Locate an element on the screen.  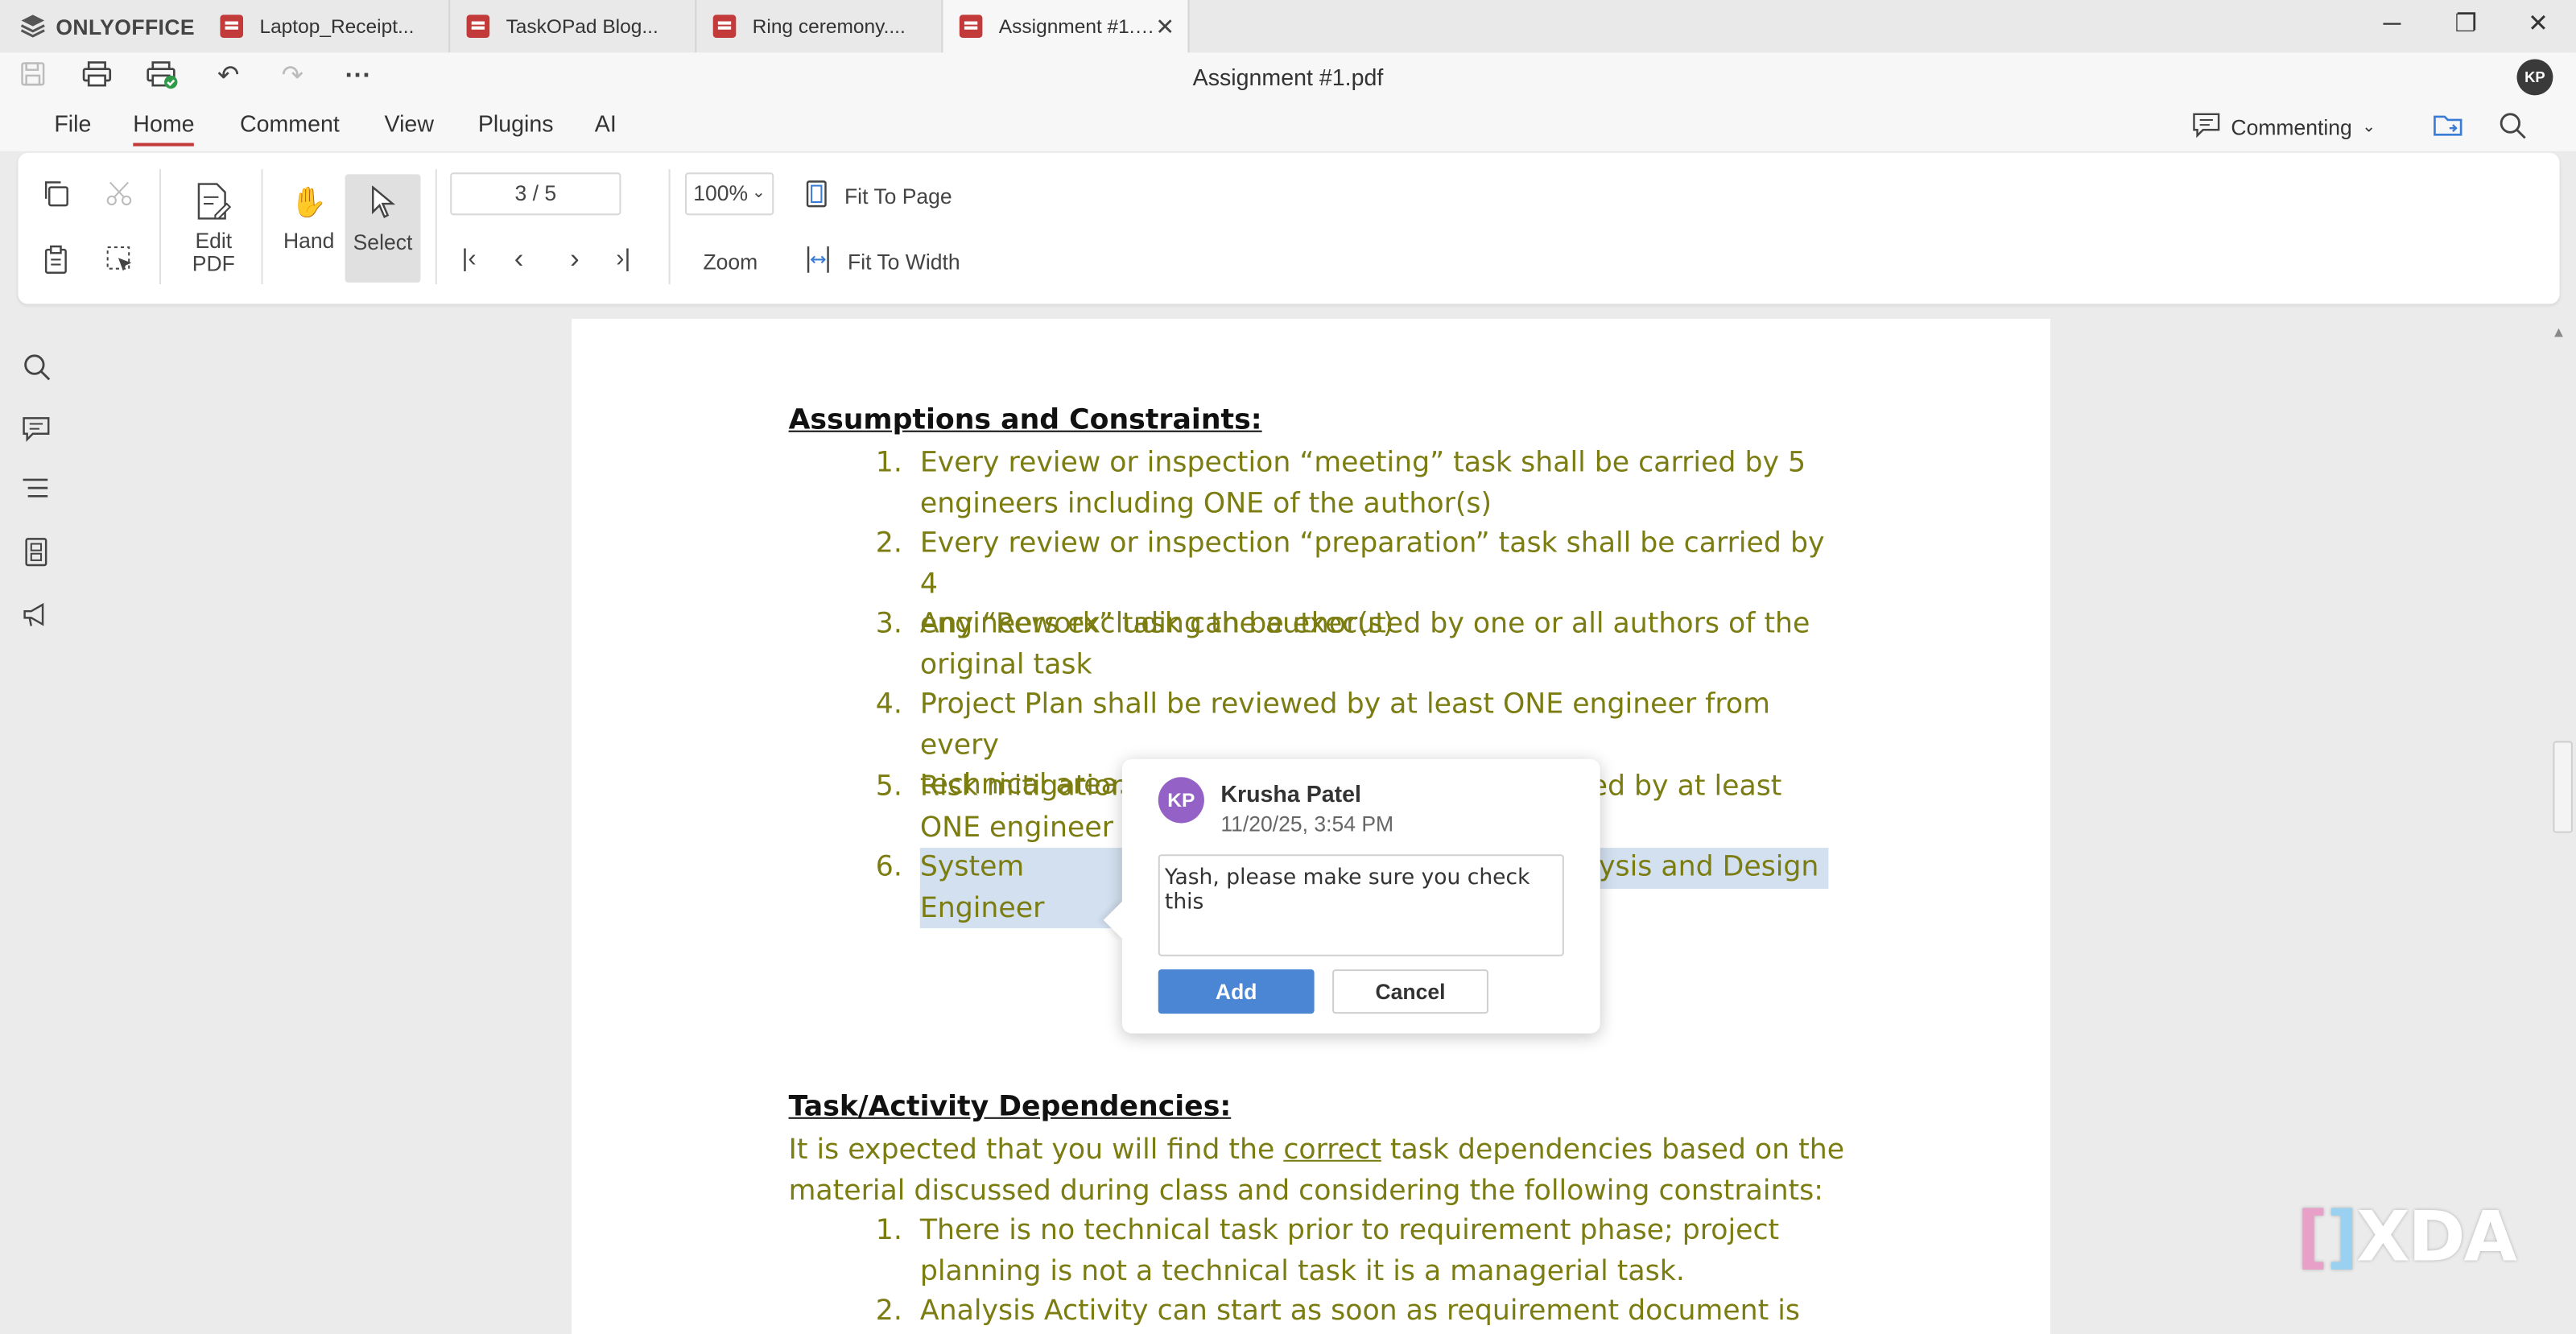
fit-to-page-button: Fit To Page is located at coordinates (878, 196).